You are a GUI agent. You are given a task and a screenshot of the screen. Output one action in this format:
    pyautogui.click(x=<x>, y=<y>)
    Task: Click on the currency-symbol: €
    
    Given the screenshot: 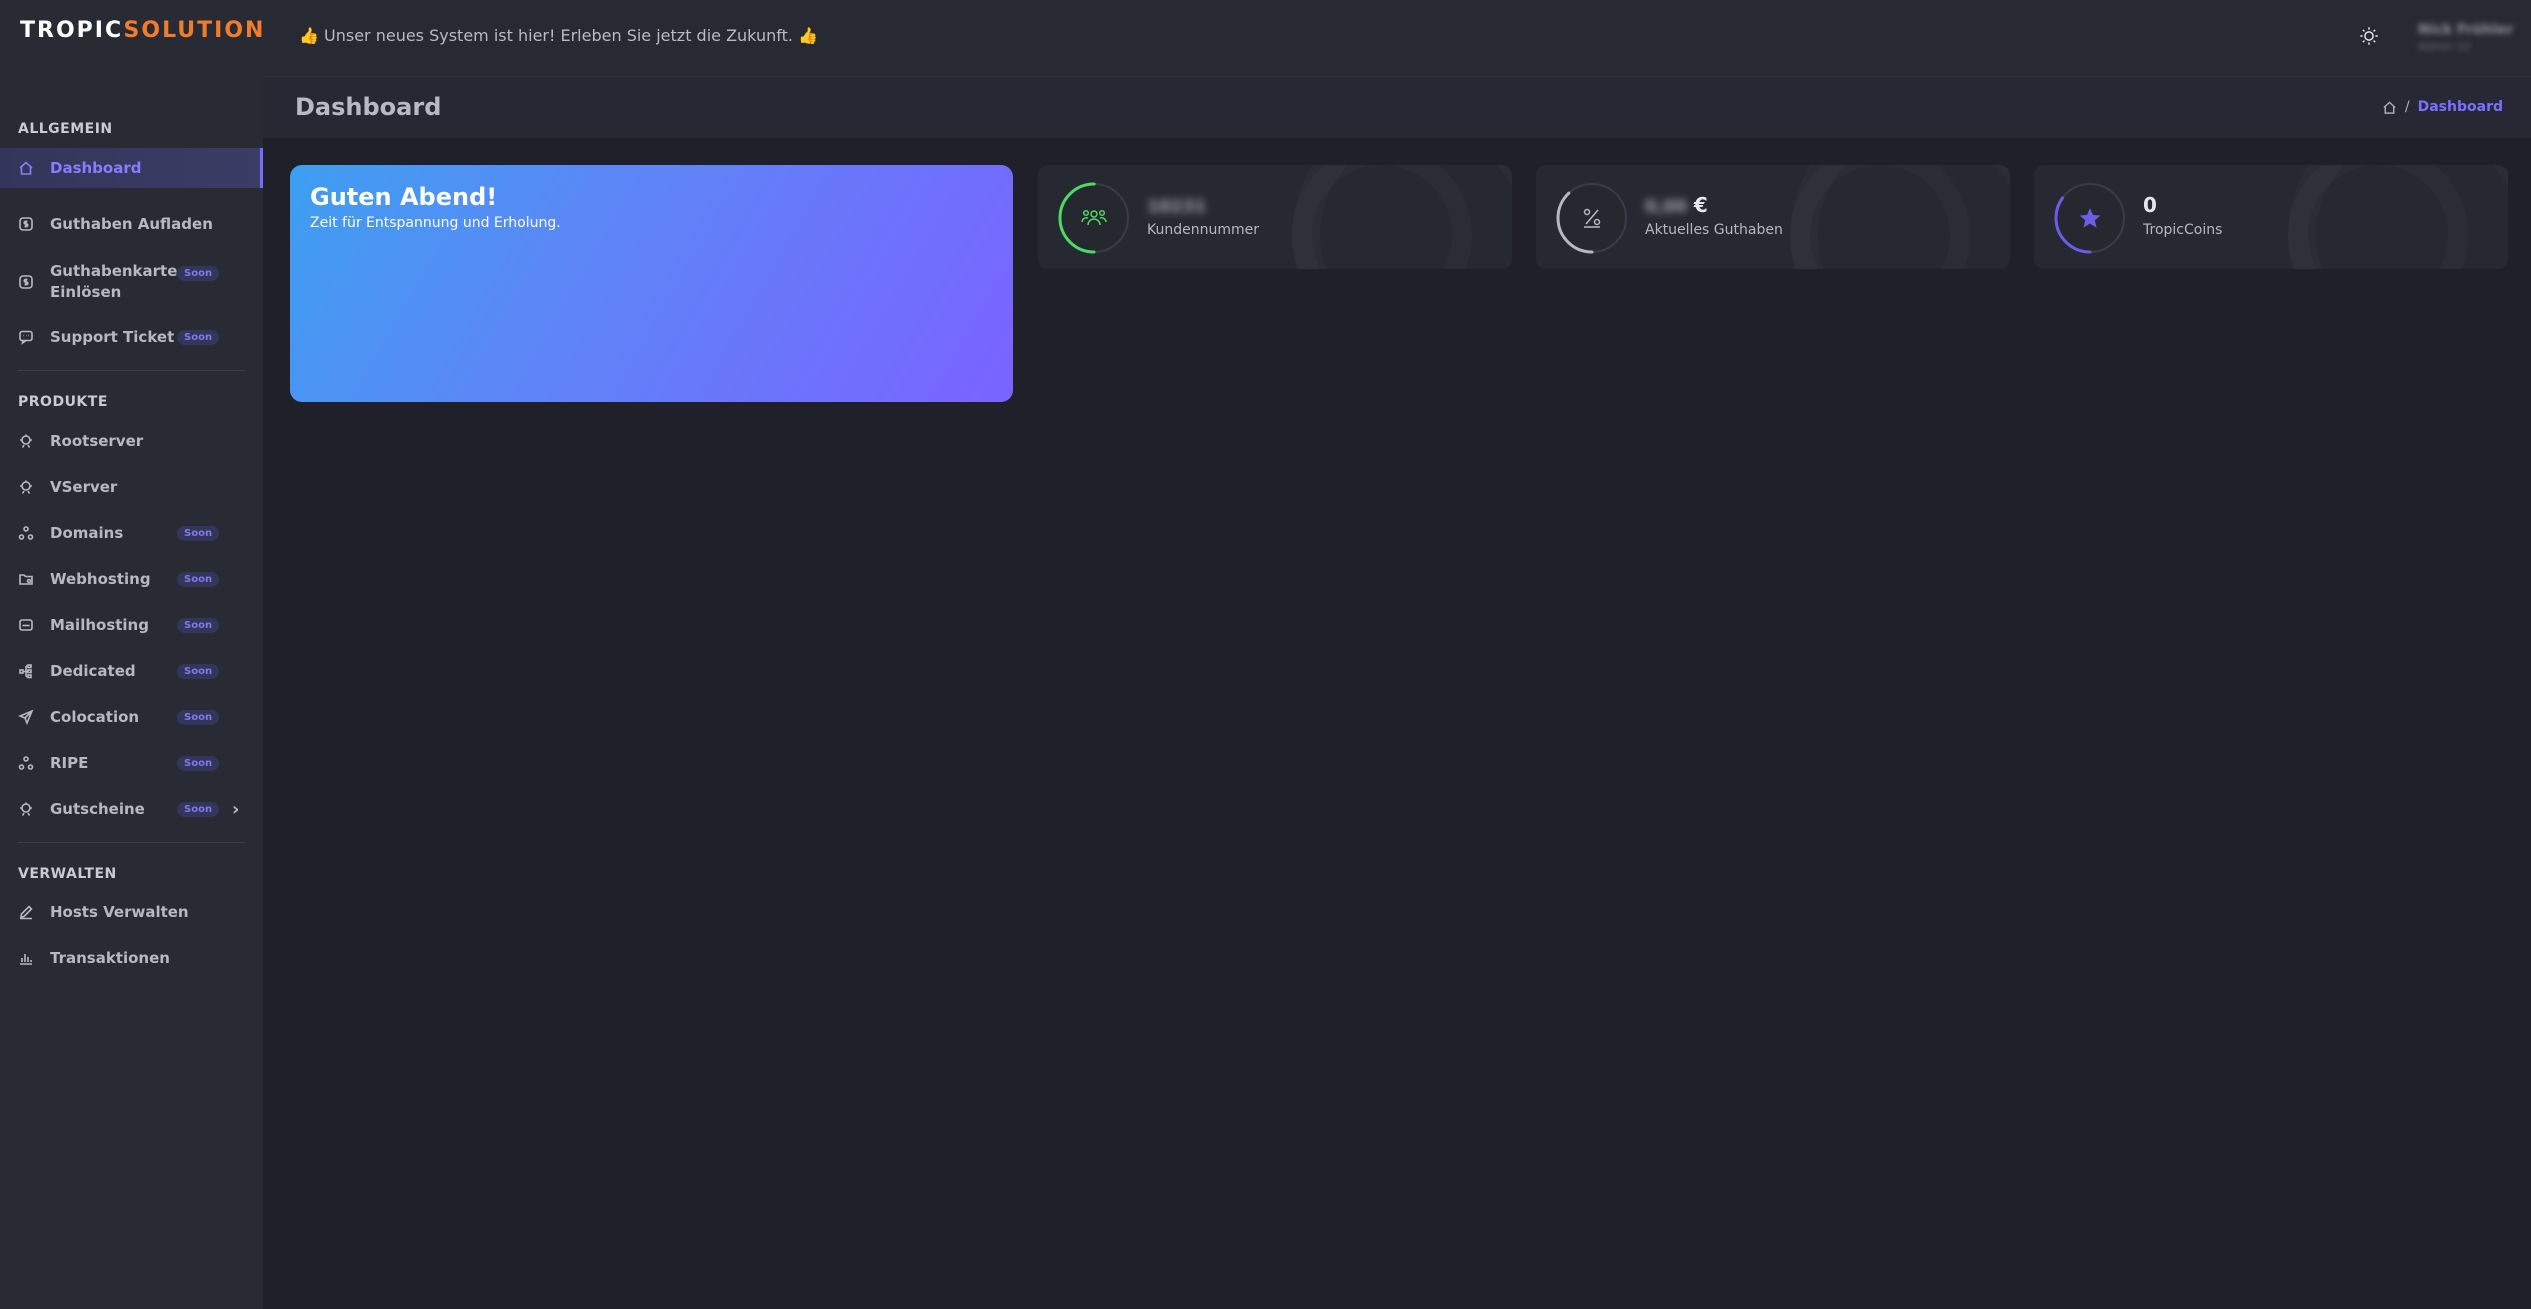 What is the action you would take?
    pyautogui.click(x=1700, y=205)
    